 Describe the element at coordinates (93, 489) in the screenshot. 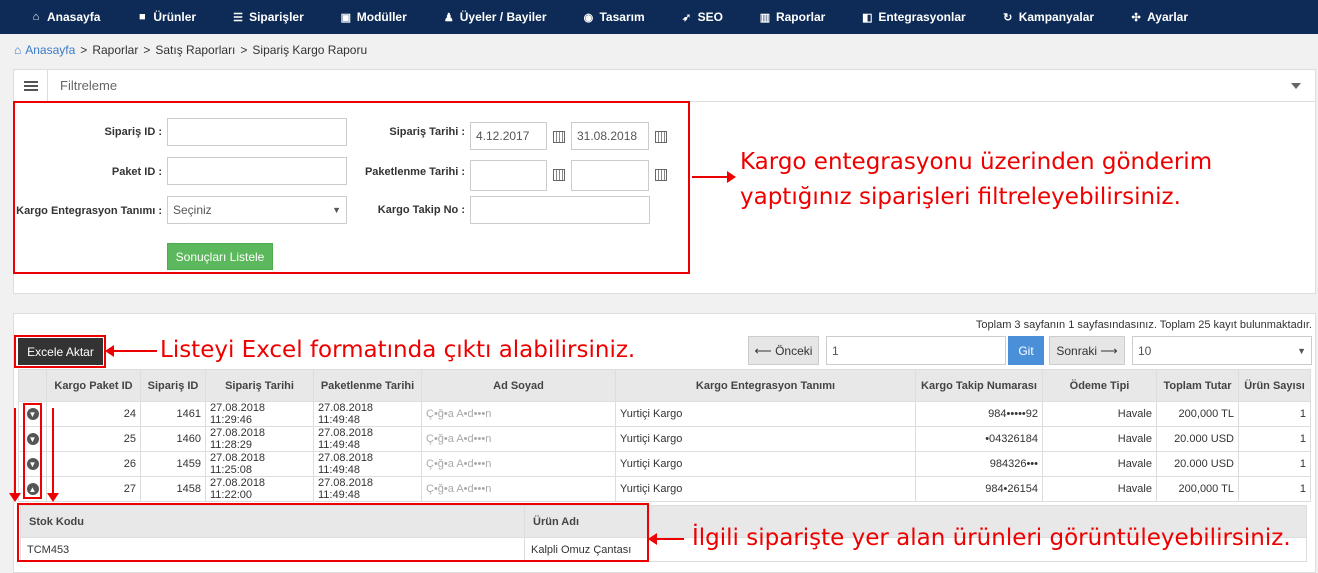

I see `cell-paket-id: 27` at that location.